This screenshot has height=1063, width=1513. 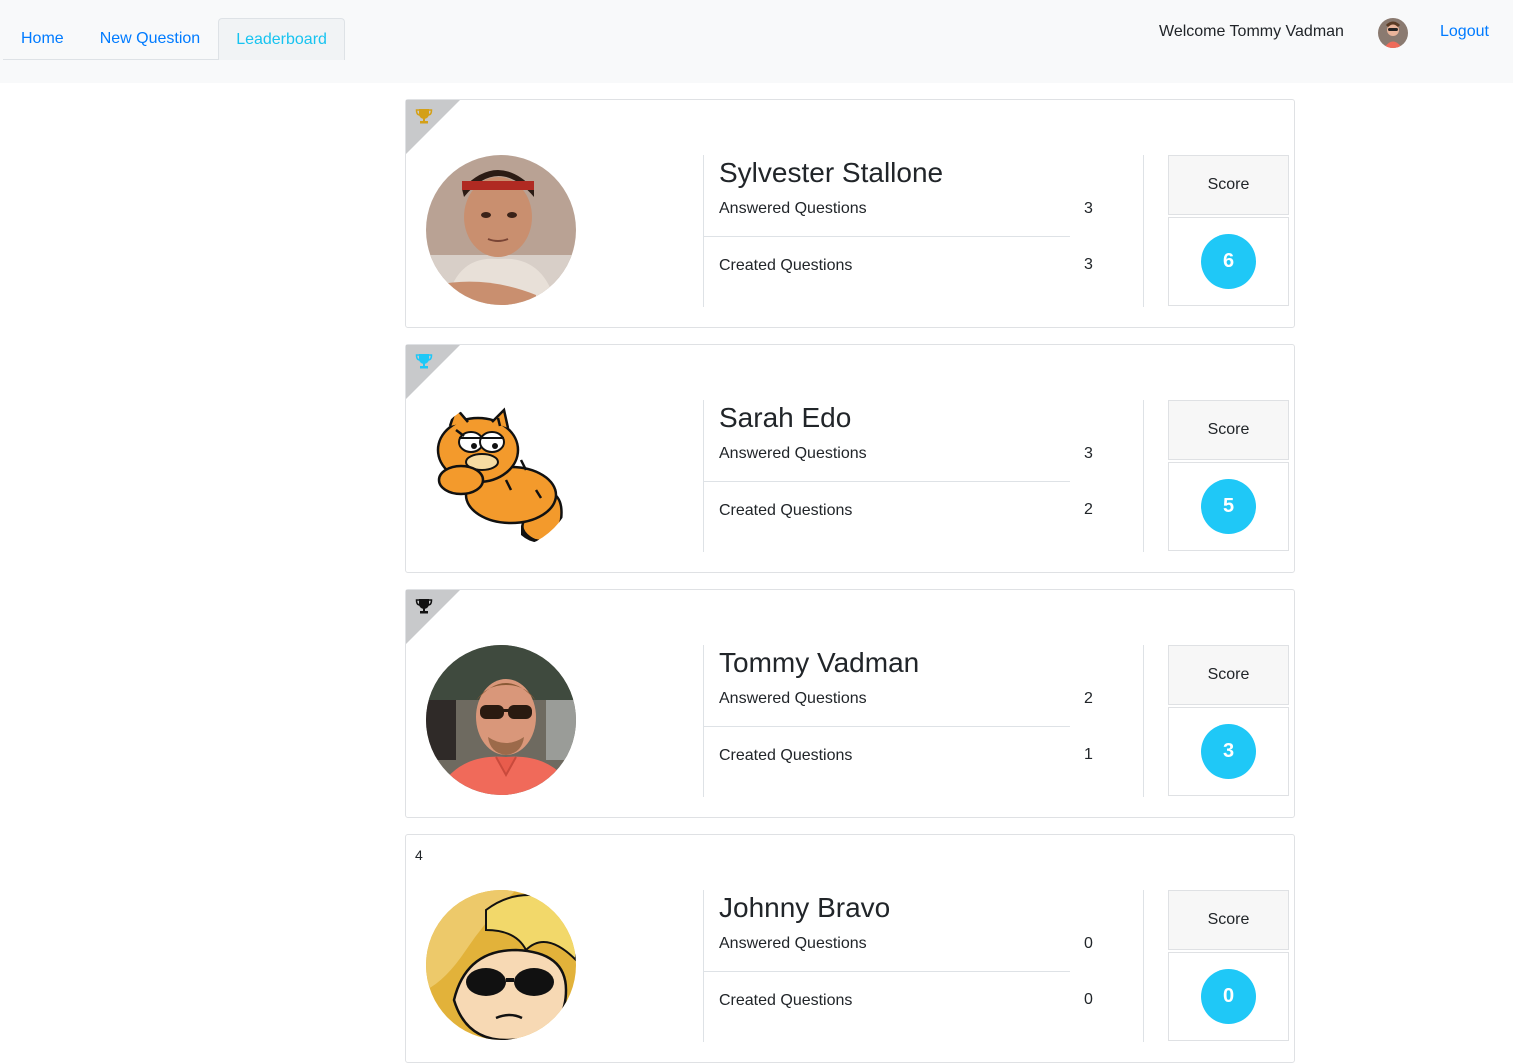 I want to click on welcome-text: Welcome Tommy Vadman, so click(x=1251, y=31).